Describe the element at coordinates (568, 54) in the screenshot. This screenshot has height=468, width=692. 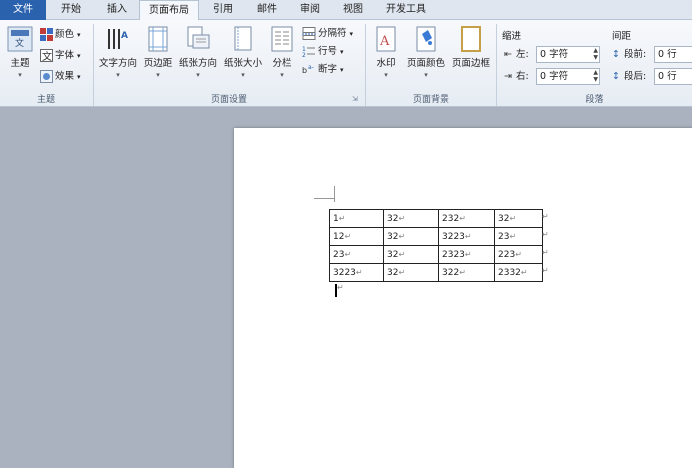
I see `indent-left-input: 0 字符 ▲ ▼` at that location.